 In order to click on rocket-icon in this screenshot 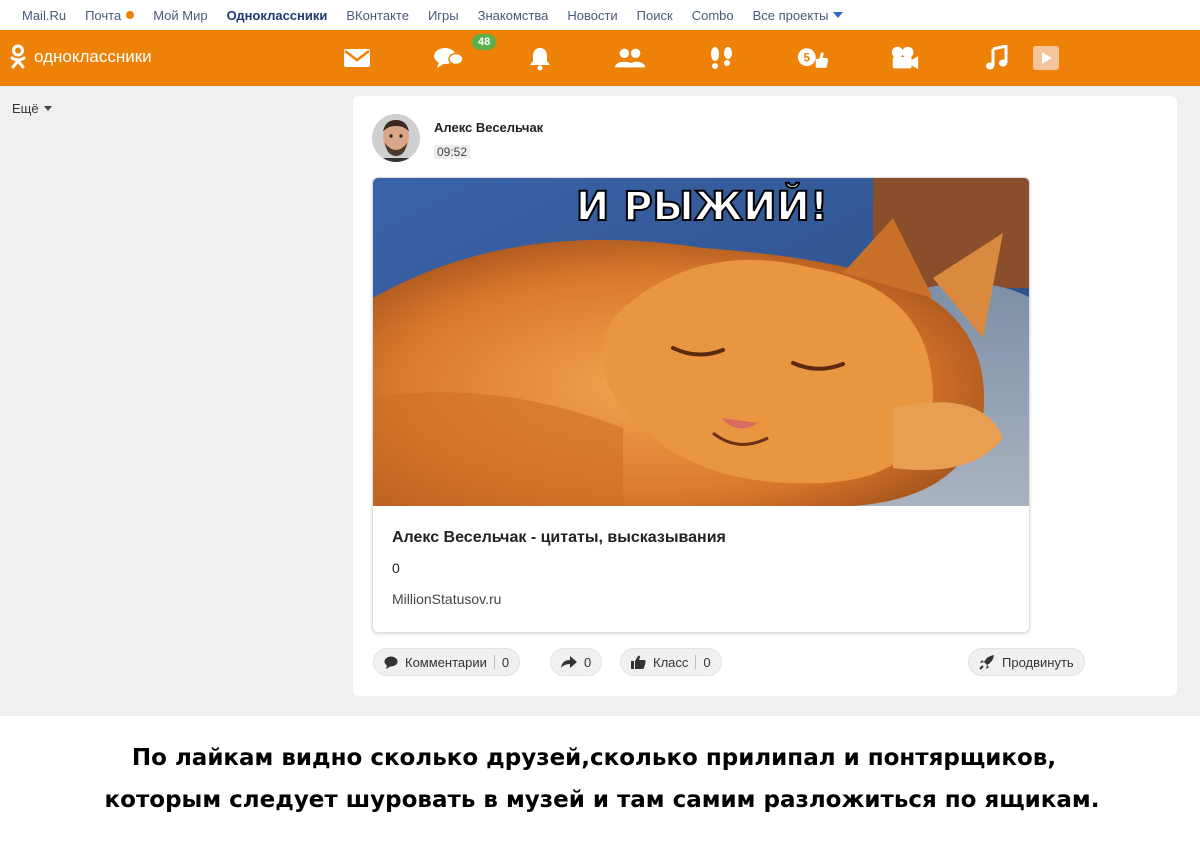, I will do `click(987, 662)`.